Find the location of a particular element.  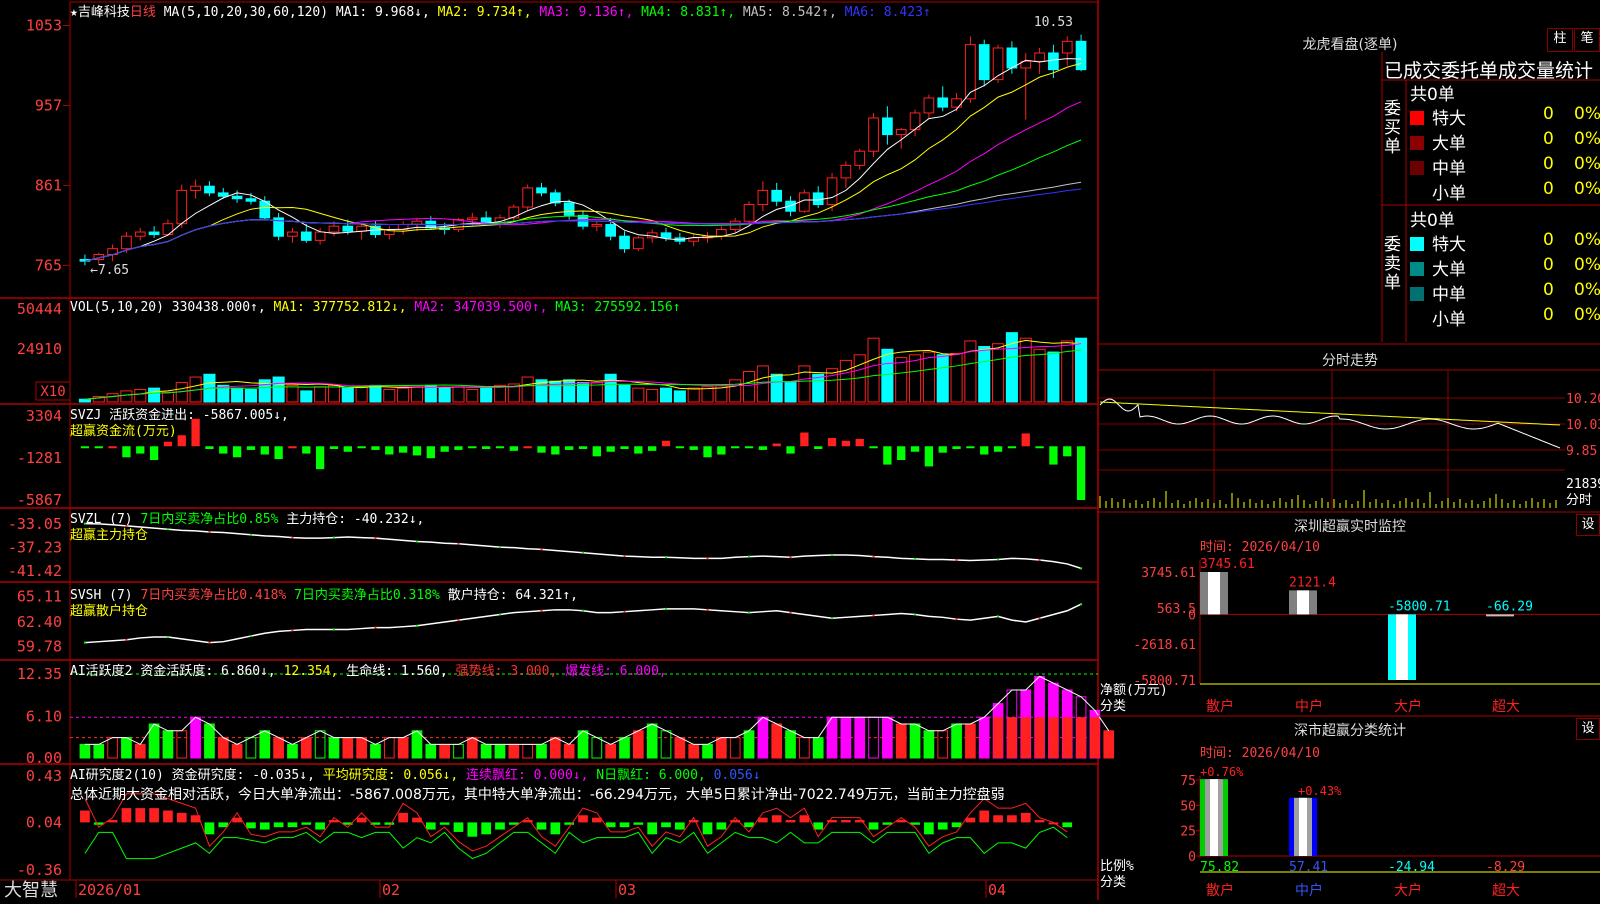

svzj-sub: 超赢资金流(万元) is located at coordinates (123, 431).